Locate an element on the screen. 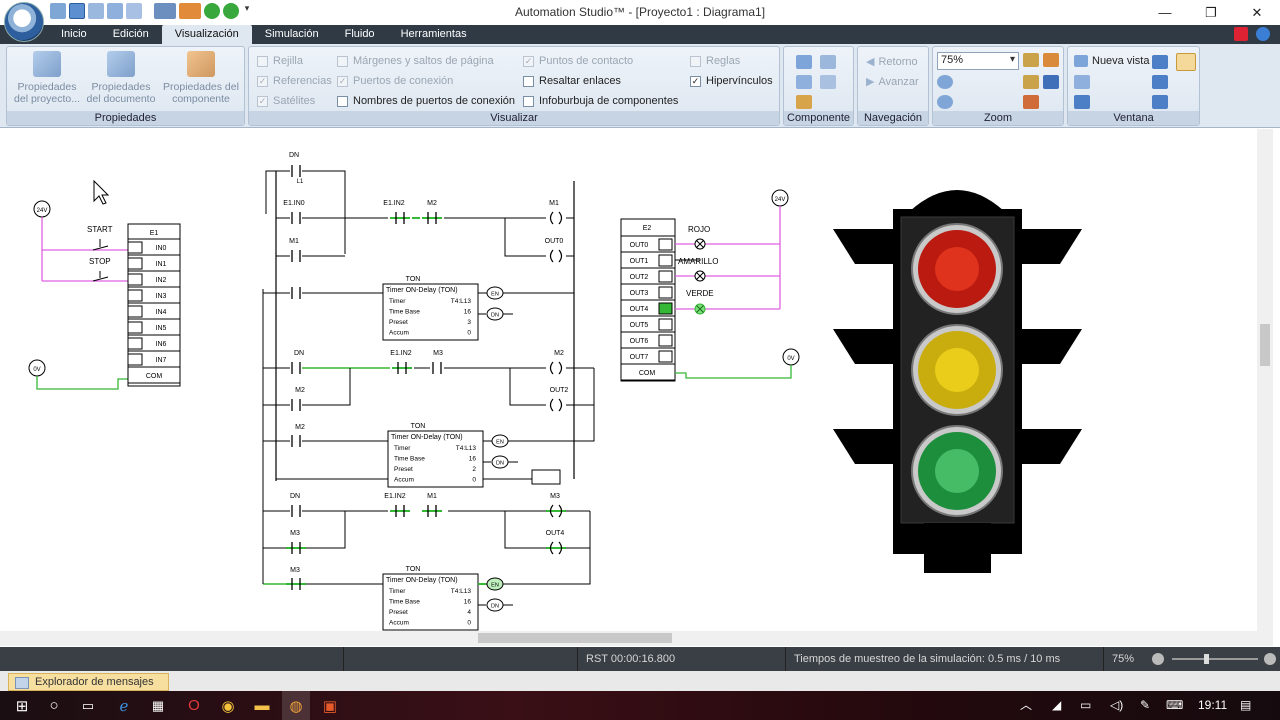 The width and height of the screenshot is (1280, 720). checkbox-hipervinculos: ✓ Hipervínculos is located at coordinates (731, 81).